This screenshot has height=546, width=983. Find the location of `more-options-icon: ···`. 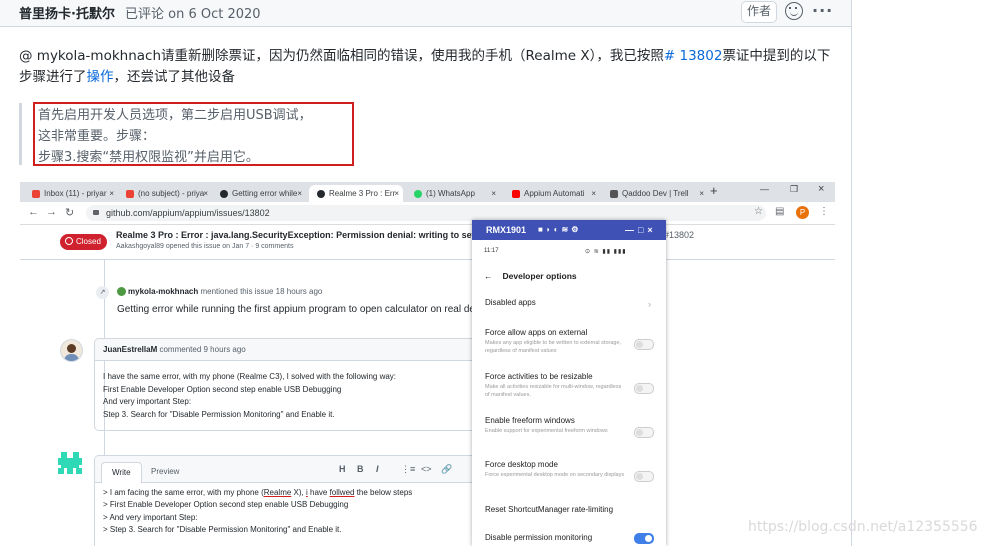

more-options-icon: ··· is located at coordinates (822, 10).